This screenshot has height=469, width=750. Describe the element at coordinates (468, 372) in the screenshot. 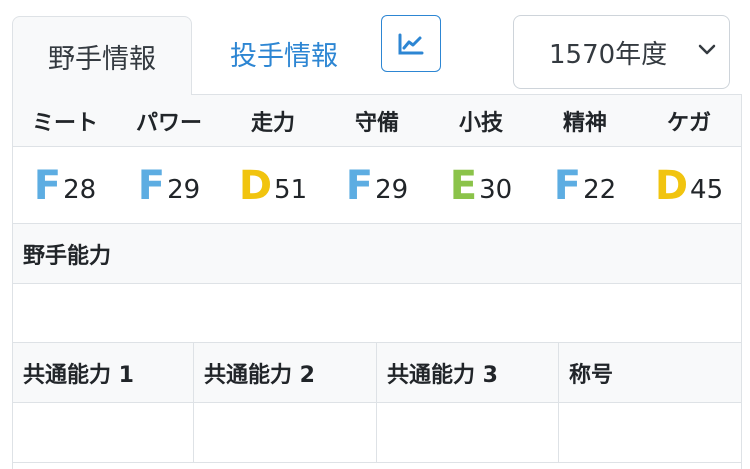

I see `common-ability-3-header: 共通能力 3` at that location.